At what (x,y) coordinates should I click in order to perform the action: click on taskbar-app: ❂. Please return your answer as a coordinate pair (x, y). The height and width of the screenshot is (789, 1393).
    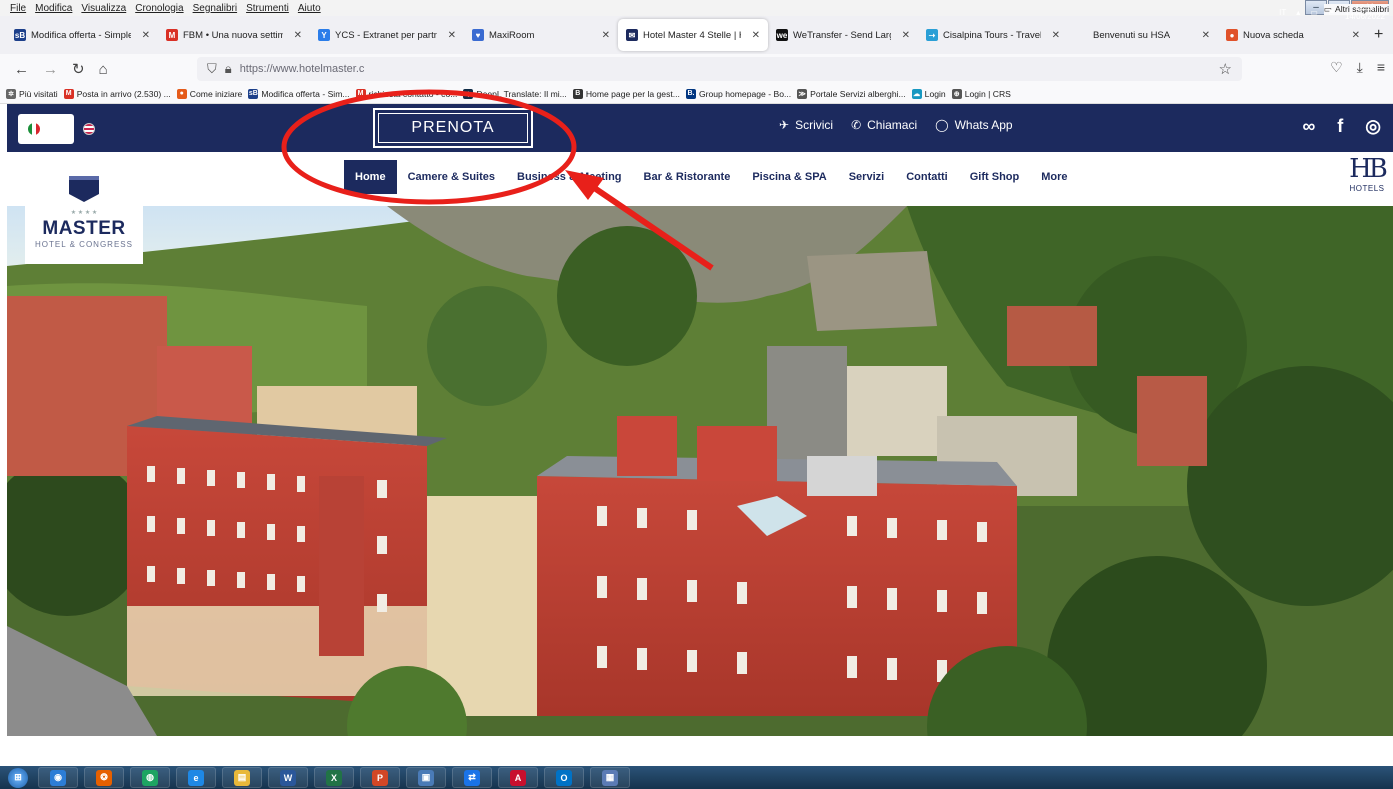
    Looking at the image, I should click on (104, 777).